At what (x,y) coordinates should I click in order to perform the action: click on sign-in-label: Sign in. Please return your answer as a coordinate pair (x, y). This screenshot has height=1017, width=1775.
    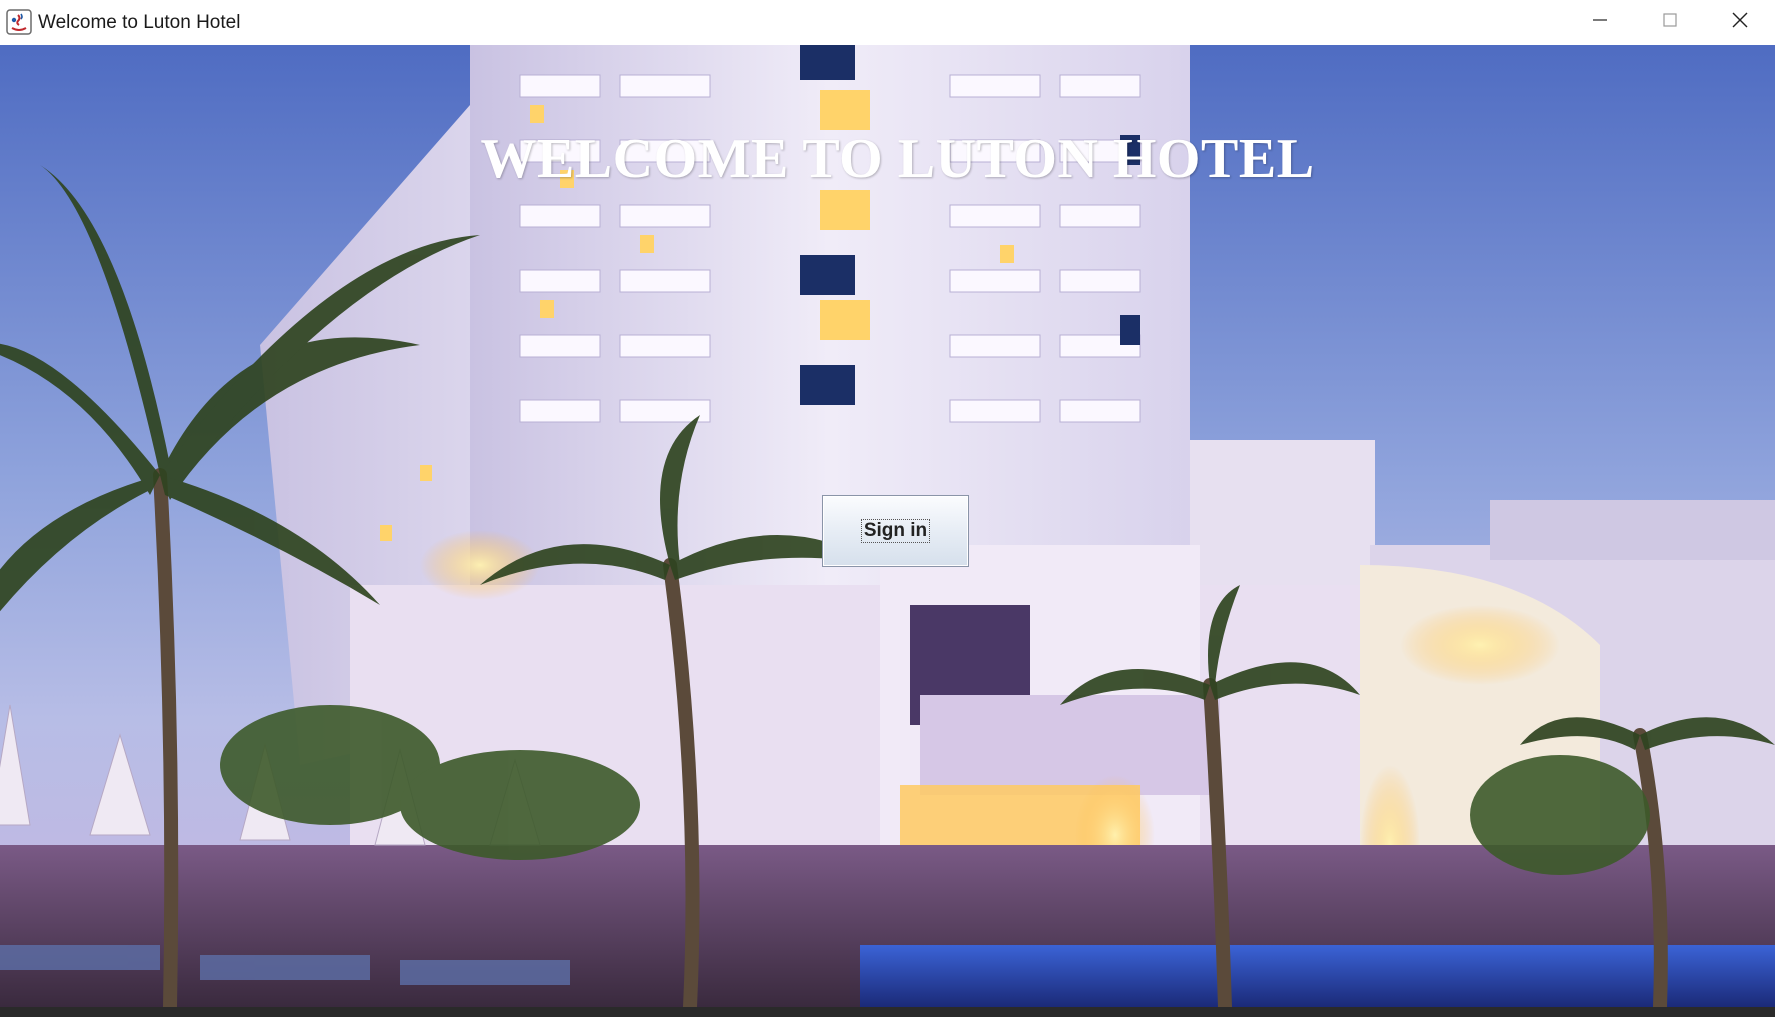
    Looking at the image, I should click on (895, 531).